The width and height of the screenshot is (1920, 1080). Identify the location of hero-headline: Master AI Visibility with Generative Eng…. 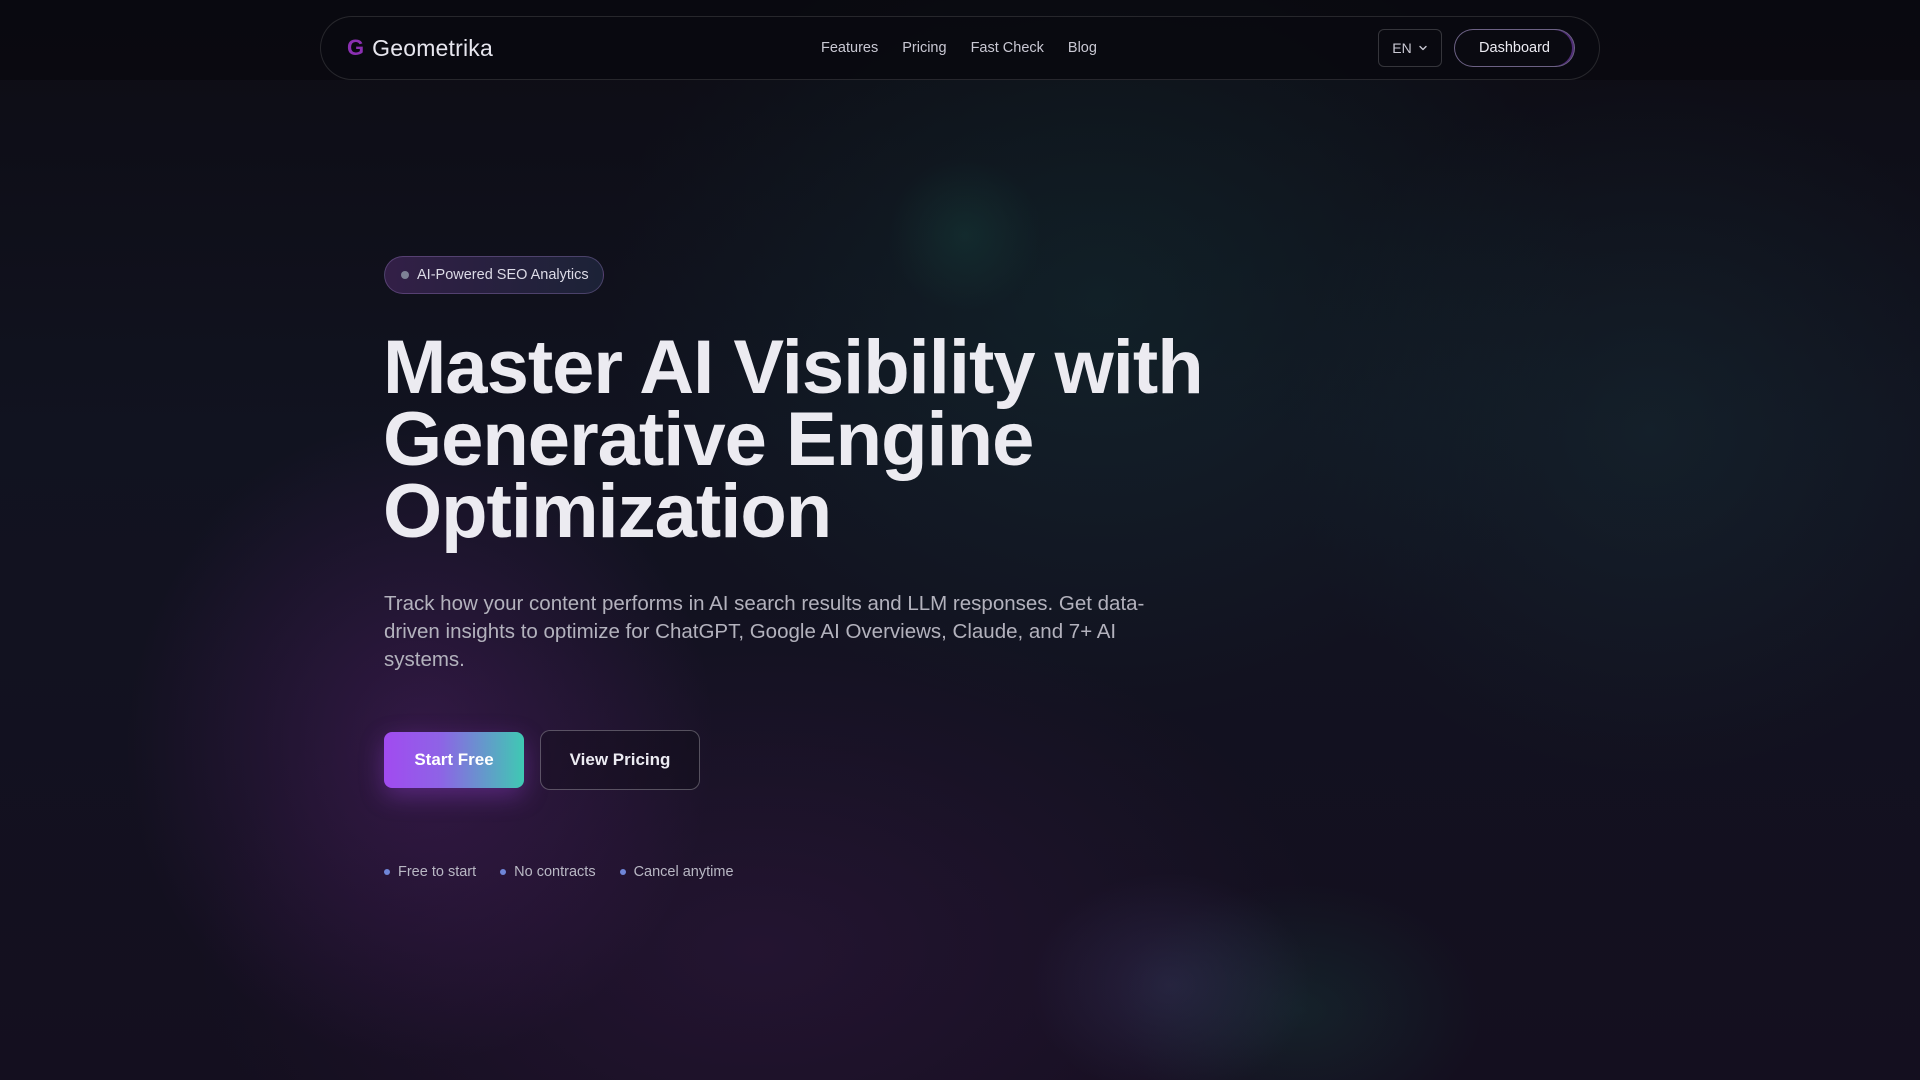
(813, 439).